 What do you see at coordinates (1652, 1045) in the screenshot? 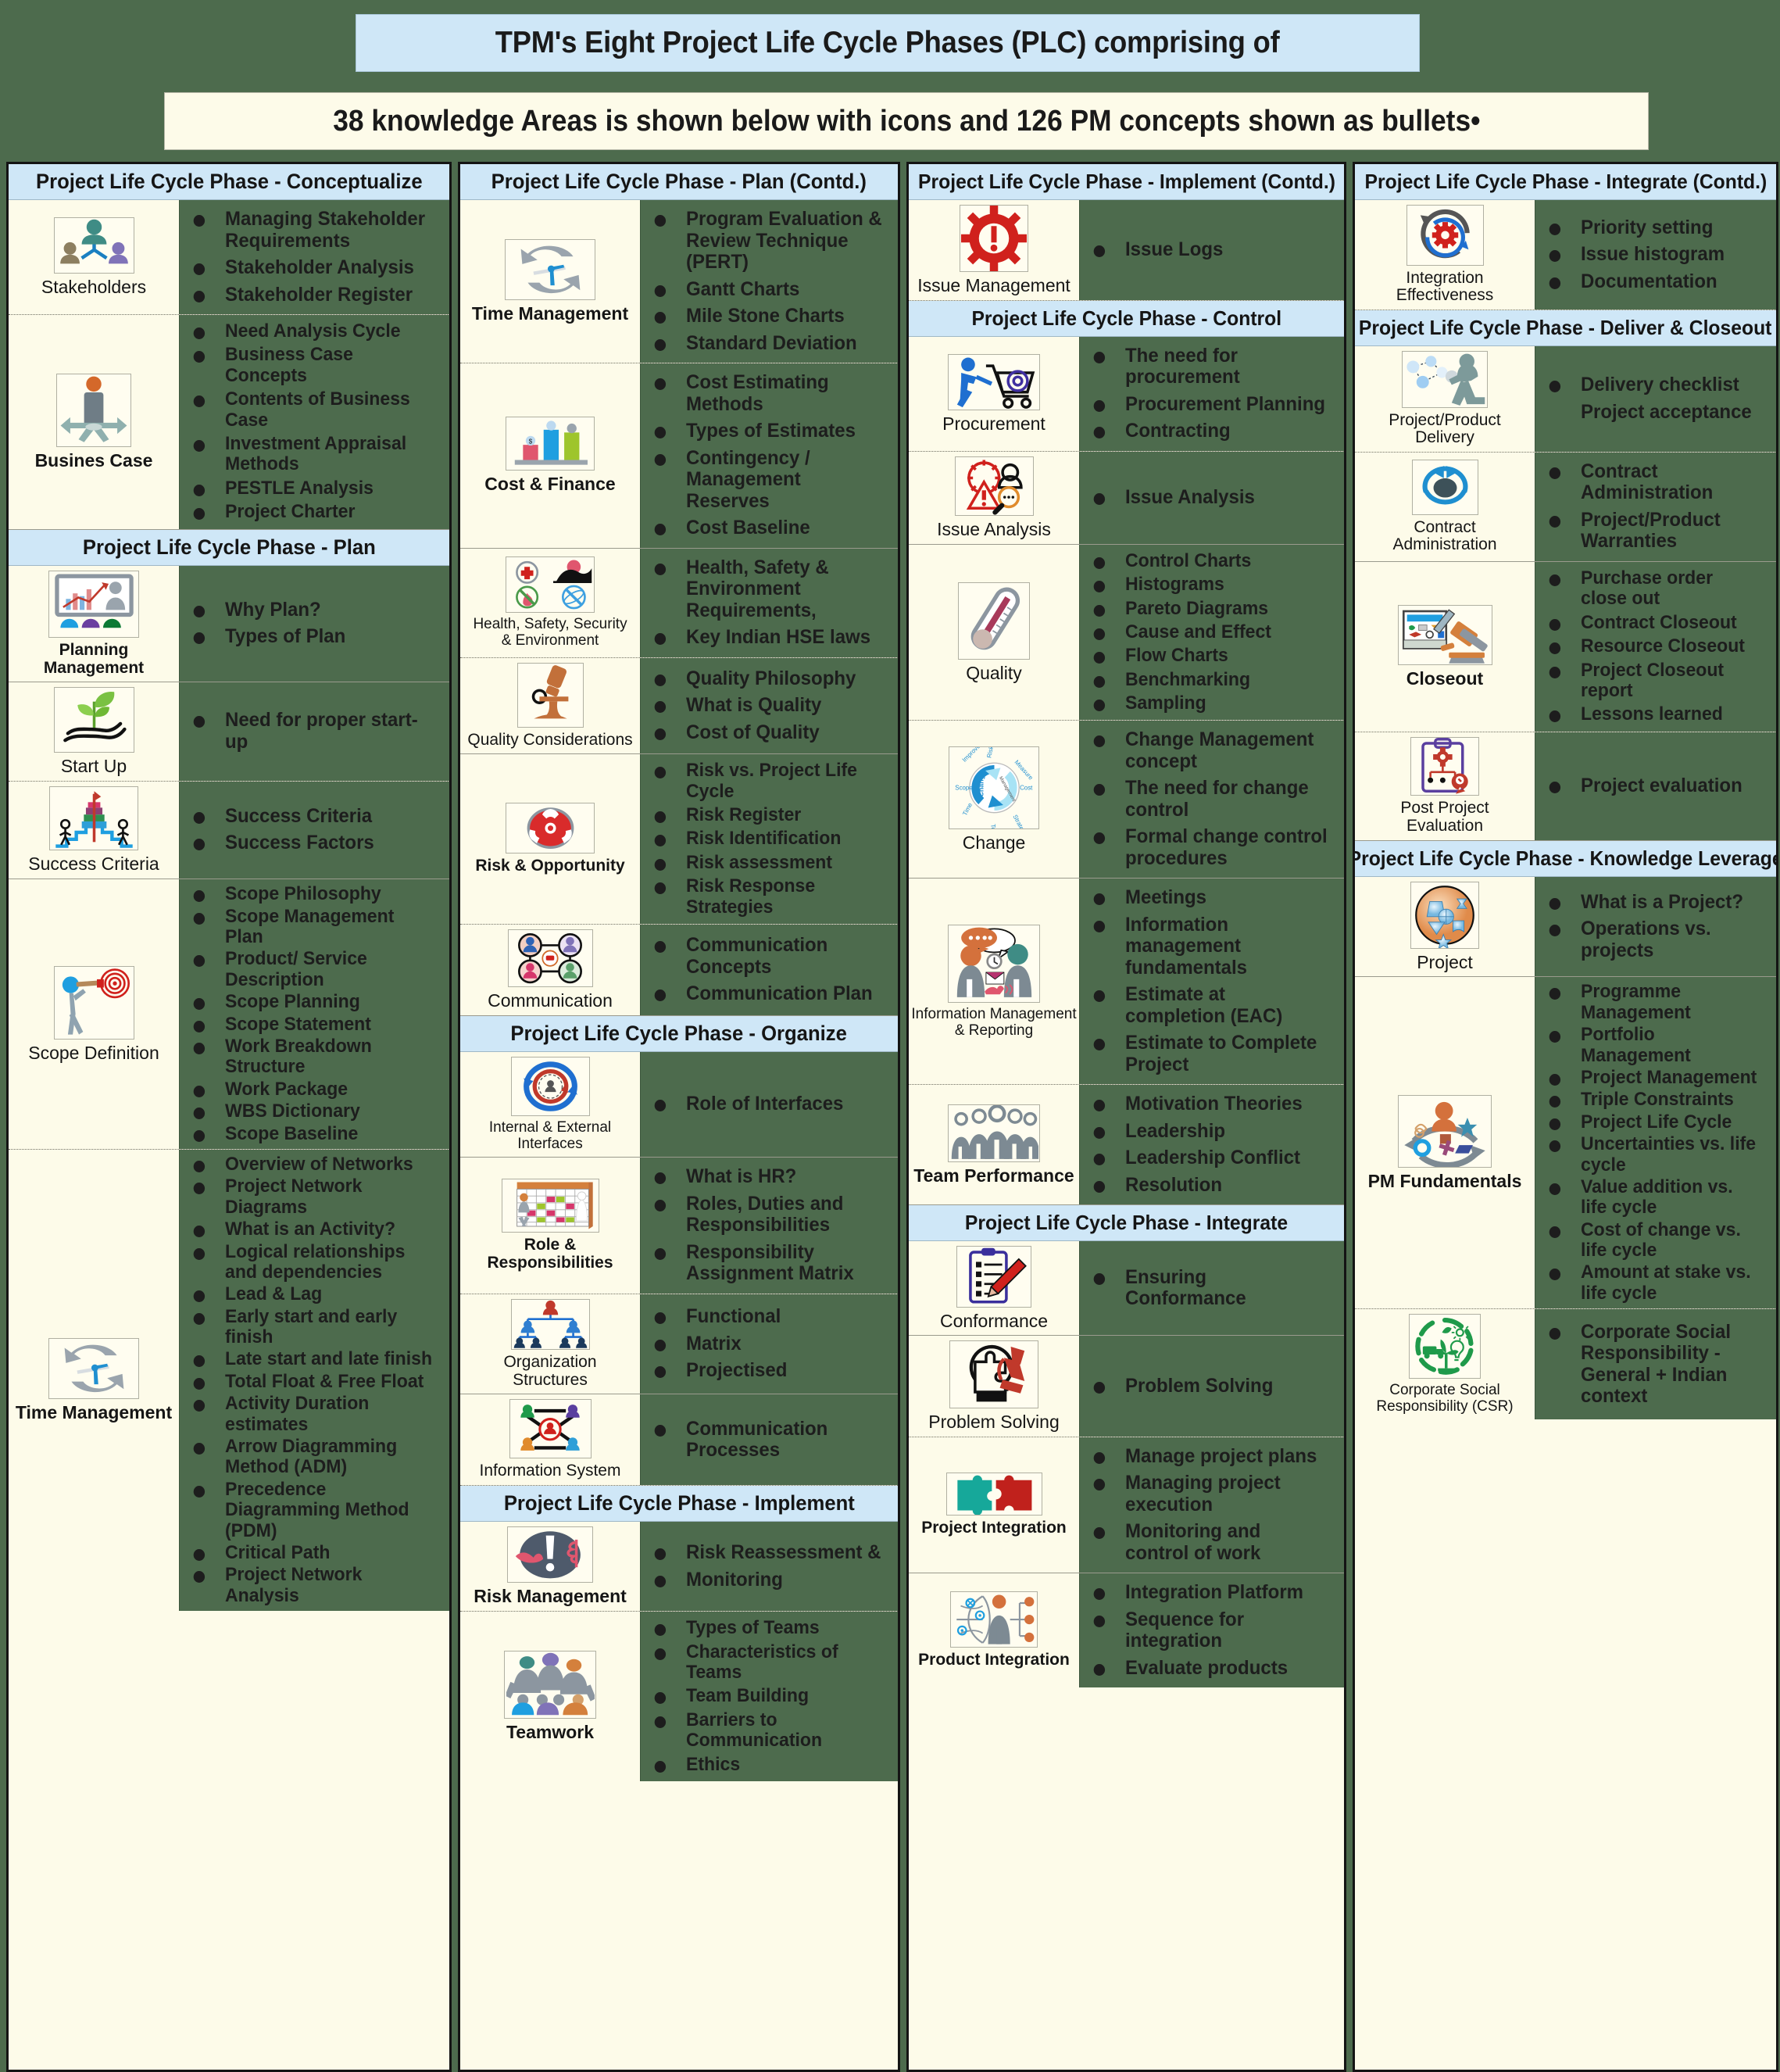
I see `pm-concept-item: Portfolio Management` at bounding box center [1652, 1045].